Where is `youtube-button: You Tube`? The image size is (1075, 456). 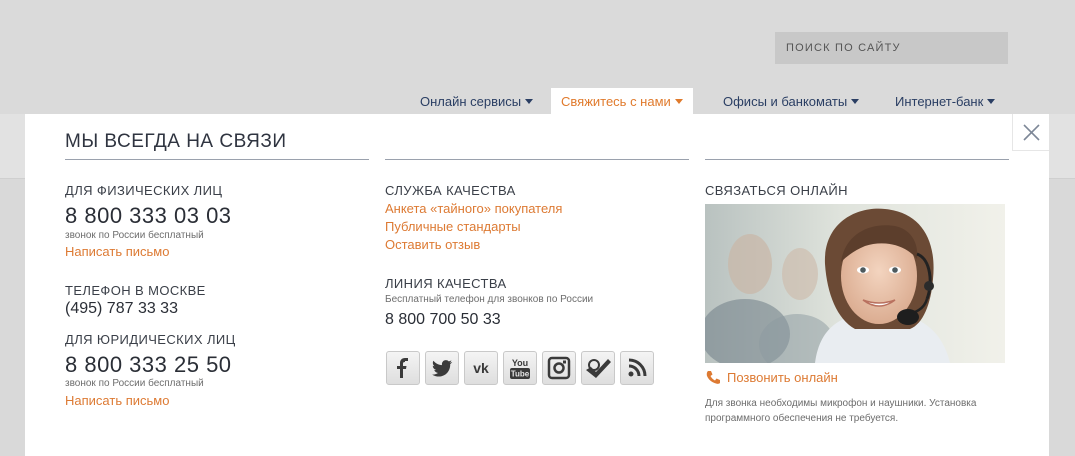 youtube-button: You Tube is located at coordinates (520, 368).